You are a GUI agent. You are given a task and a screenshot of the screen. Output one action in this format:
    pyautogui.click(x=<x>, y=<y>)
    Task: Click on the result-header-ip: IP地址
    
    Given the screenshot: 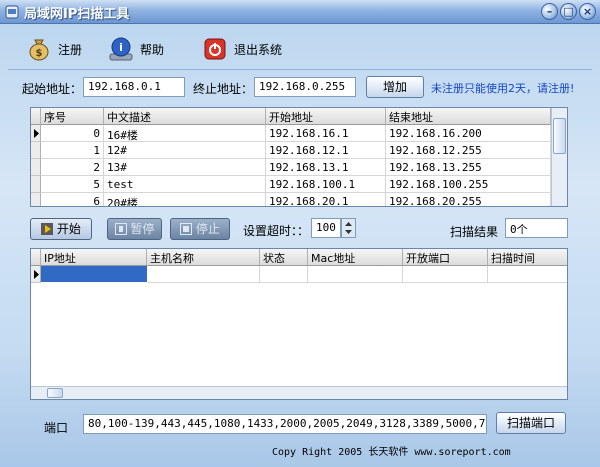 What is the action you would take?
    pyautogui.click(x=94, y=257)
    